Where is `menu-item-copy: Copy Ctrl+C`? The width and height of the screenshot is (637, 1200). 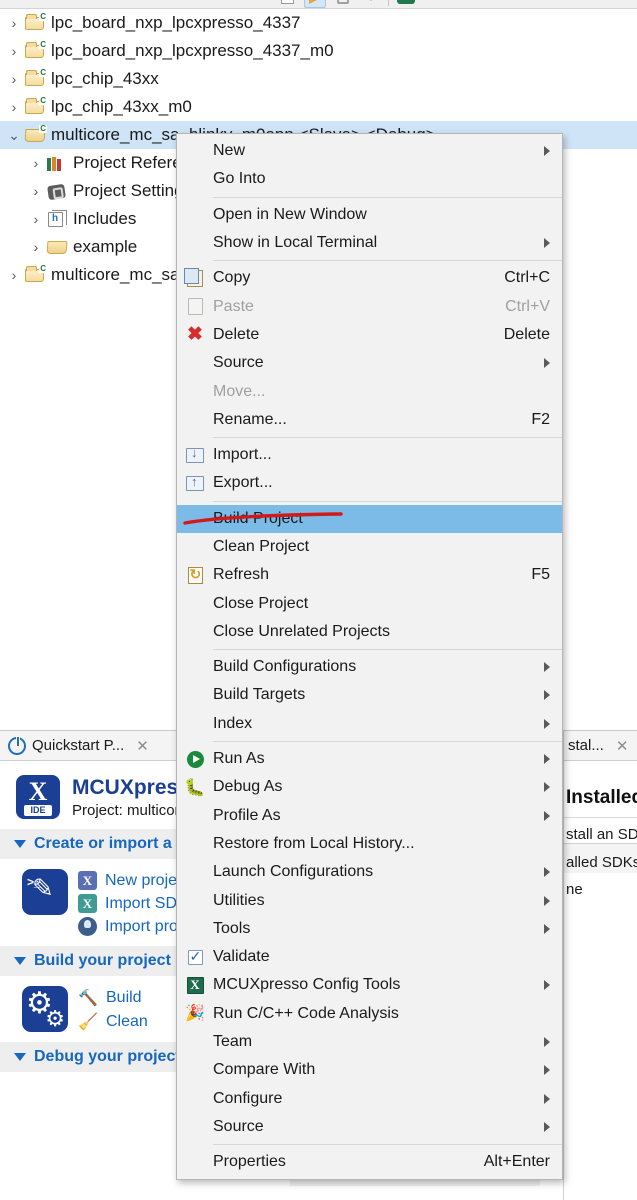
menu-item-copy: Copy Ctrl+C is located at coordinates (369, 278).